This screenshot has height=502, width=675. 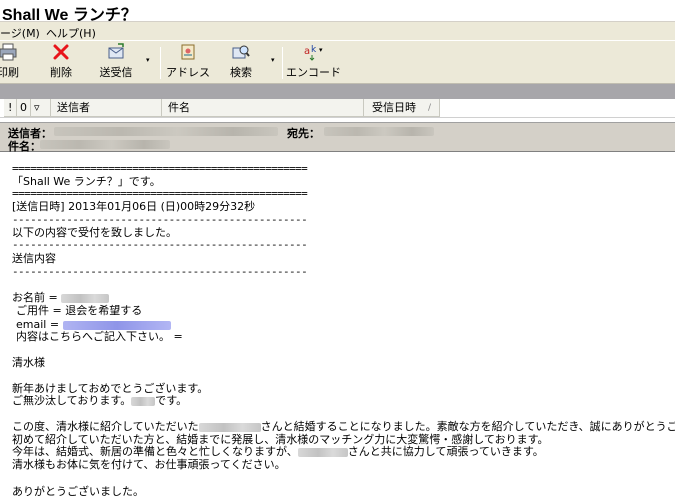 I want to click on col-received: 受信日時 /, so click(x=402, y=108).